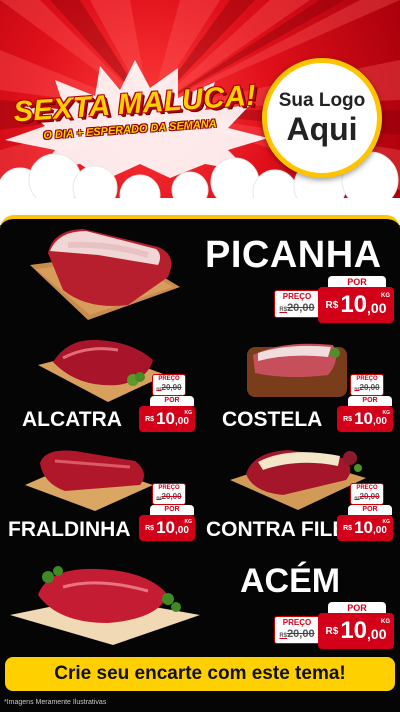 Image resolution: width=400 pixels, height=712 pixels. Describe the element at coordinates (181, 530) in the screenshot. I see `price-decimal-fraldinha: ,00` at that location.